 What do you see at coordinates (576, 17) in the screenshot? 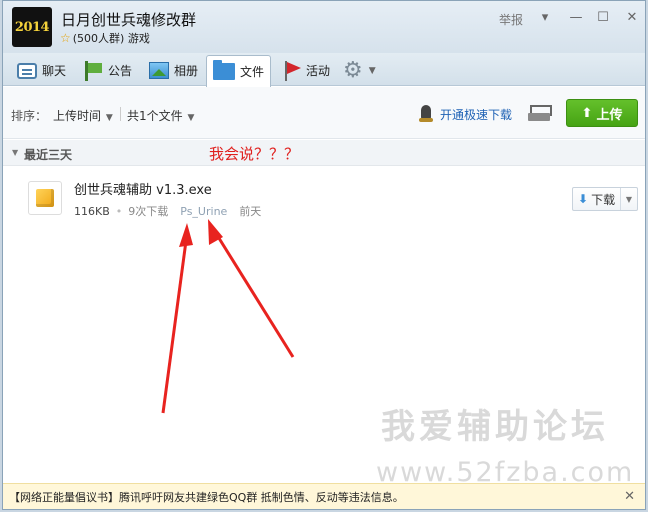
I see `minimize-icon: —` at bounding box center [576, 17].